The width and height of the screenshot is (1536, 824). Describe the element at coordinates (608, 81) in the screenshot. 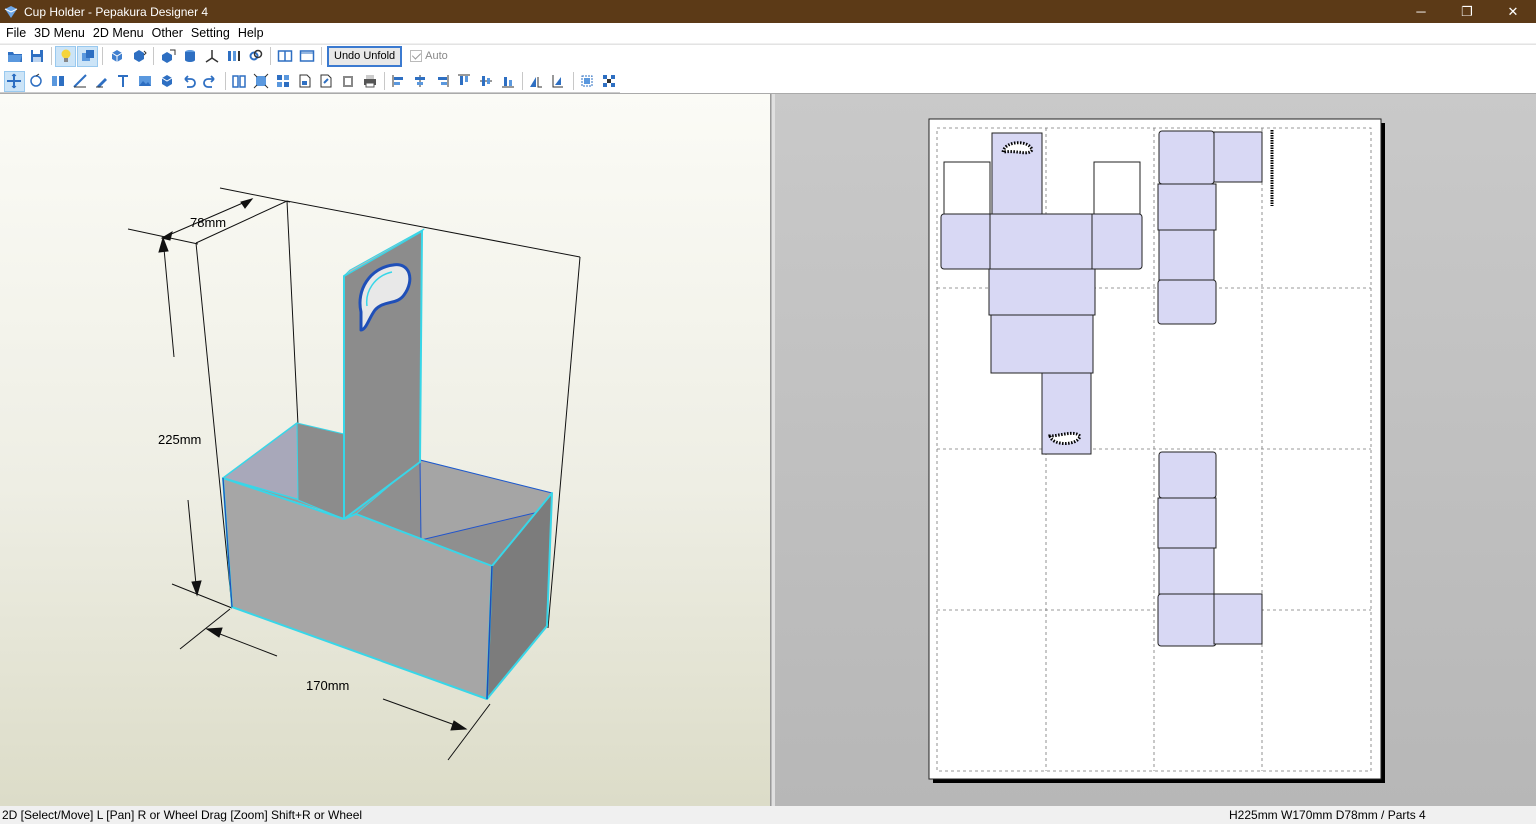

I see `group-icon` at that location.